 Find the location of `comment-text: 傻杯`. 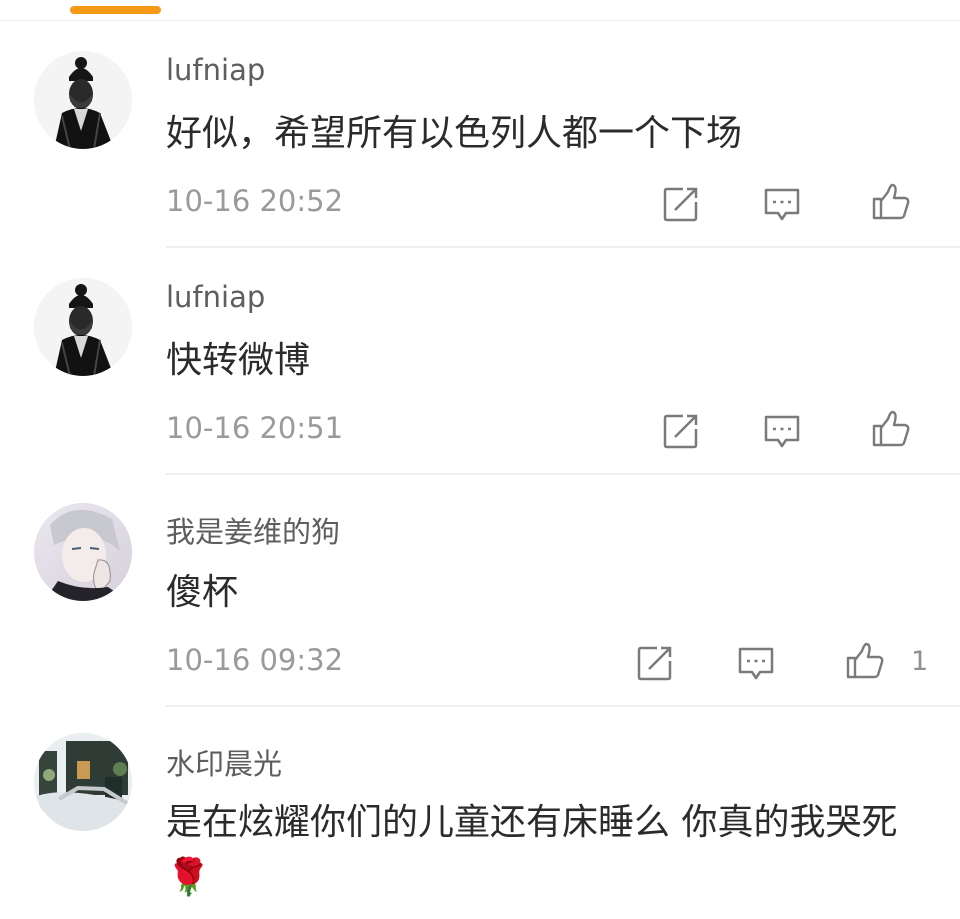

comment-text: 傻杯 is located at coordinates (202, 592).